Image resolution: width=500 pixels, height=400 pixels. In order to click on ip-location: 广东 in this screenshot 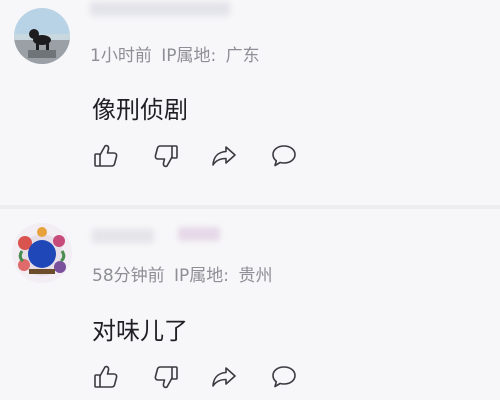, I will do `click(242, 56)`.